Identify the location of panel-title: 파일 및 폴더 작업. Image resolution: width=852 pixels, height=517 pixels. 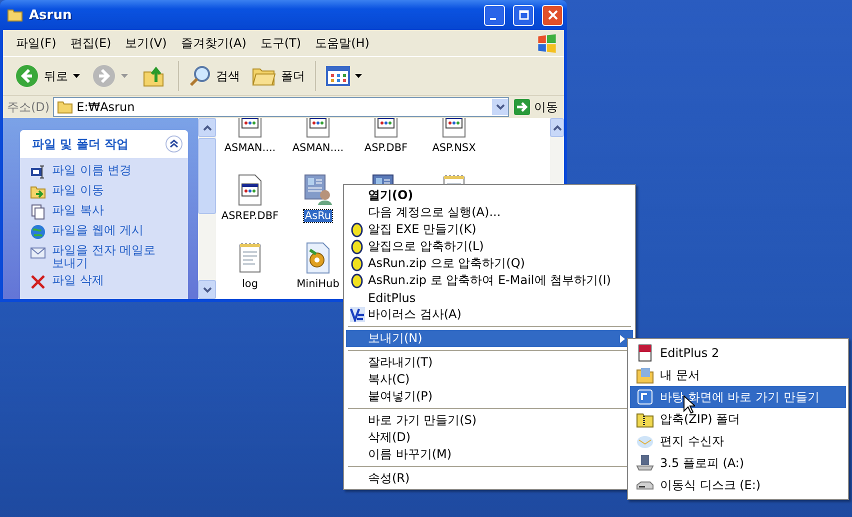
(80, 144).